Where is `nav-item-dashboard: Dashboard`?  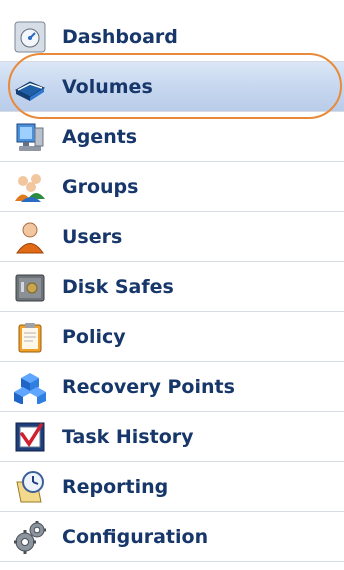 nav-item-dashboard: Dashboard is located at coordinates (172, 37).